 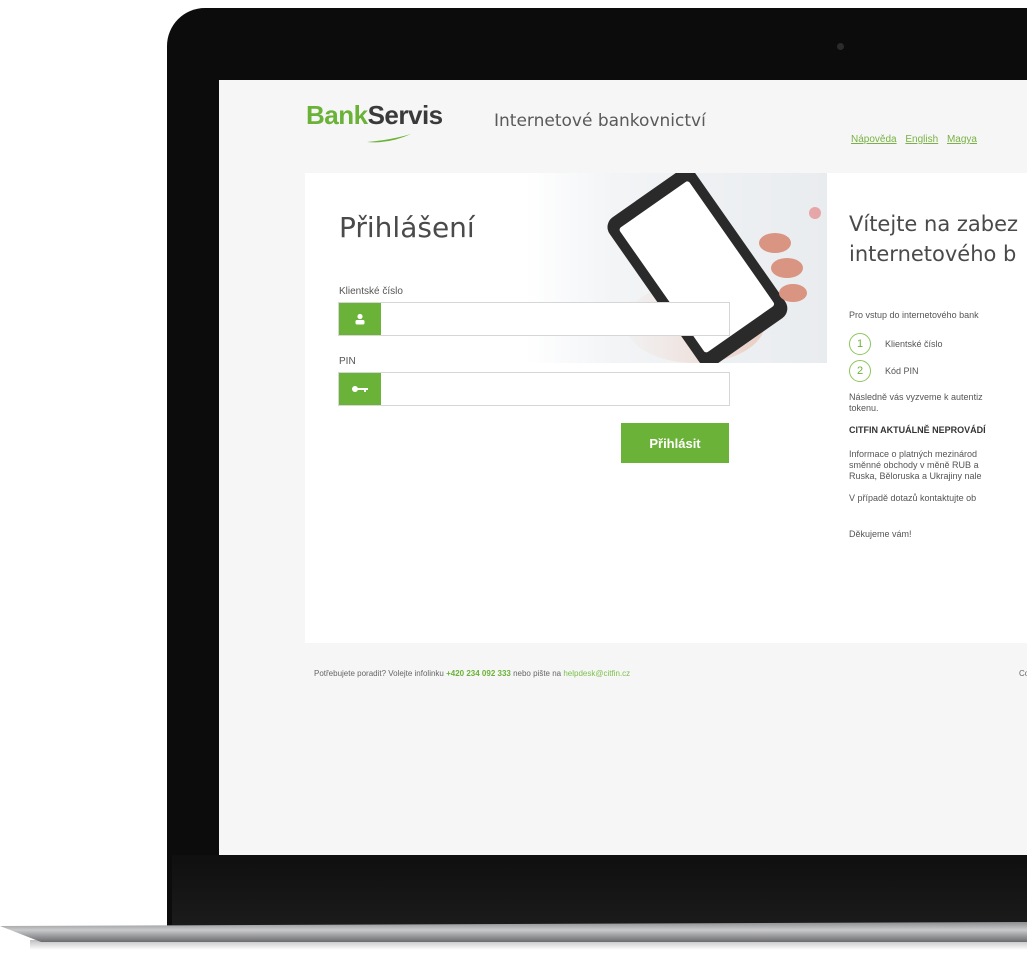 I want to click on client-number-label: Klientské číslo, so click(x=371, y=291).